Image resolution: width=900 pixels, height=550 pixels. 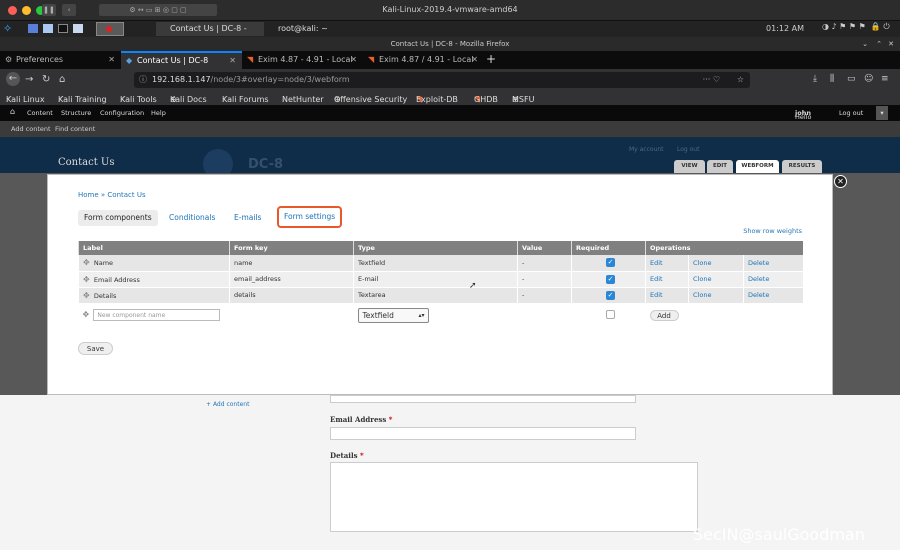 I want to click on col-label: Label, so click(x=154, y=248).